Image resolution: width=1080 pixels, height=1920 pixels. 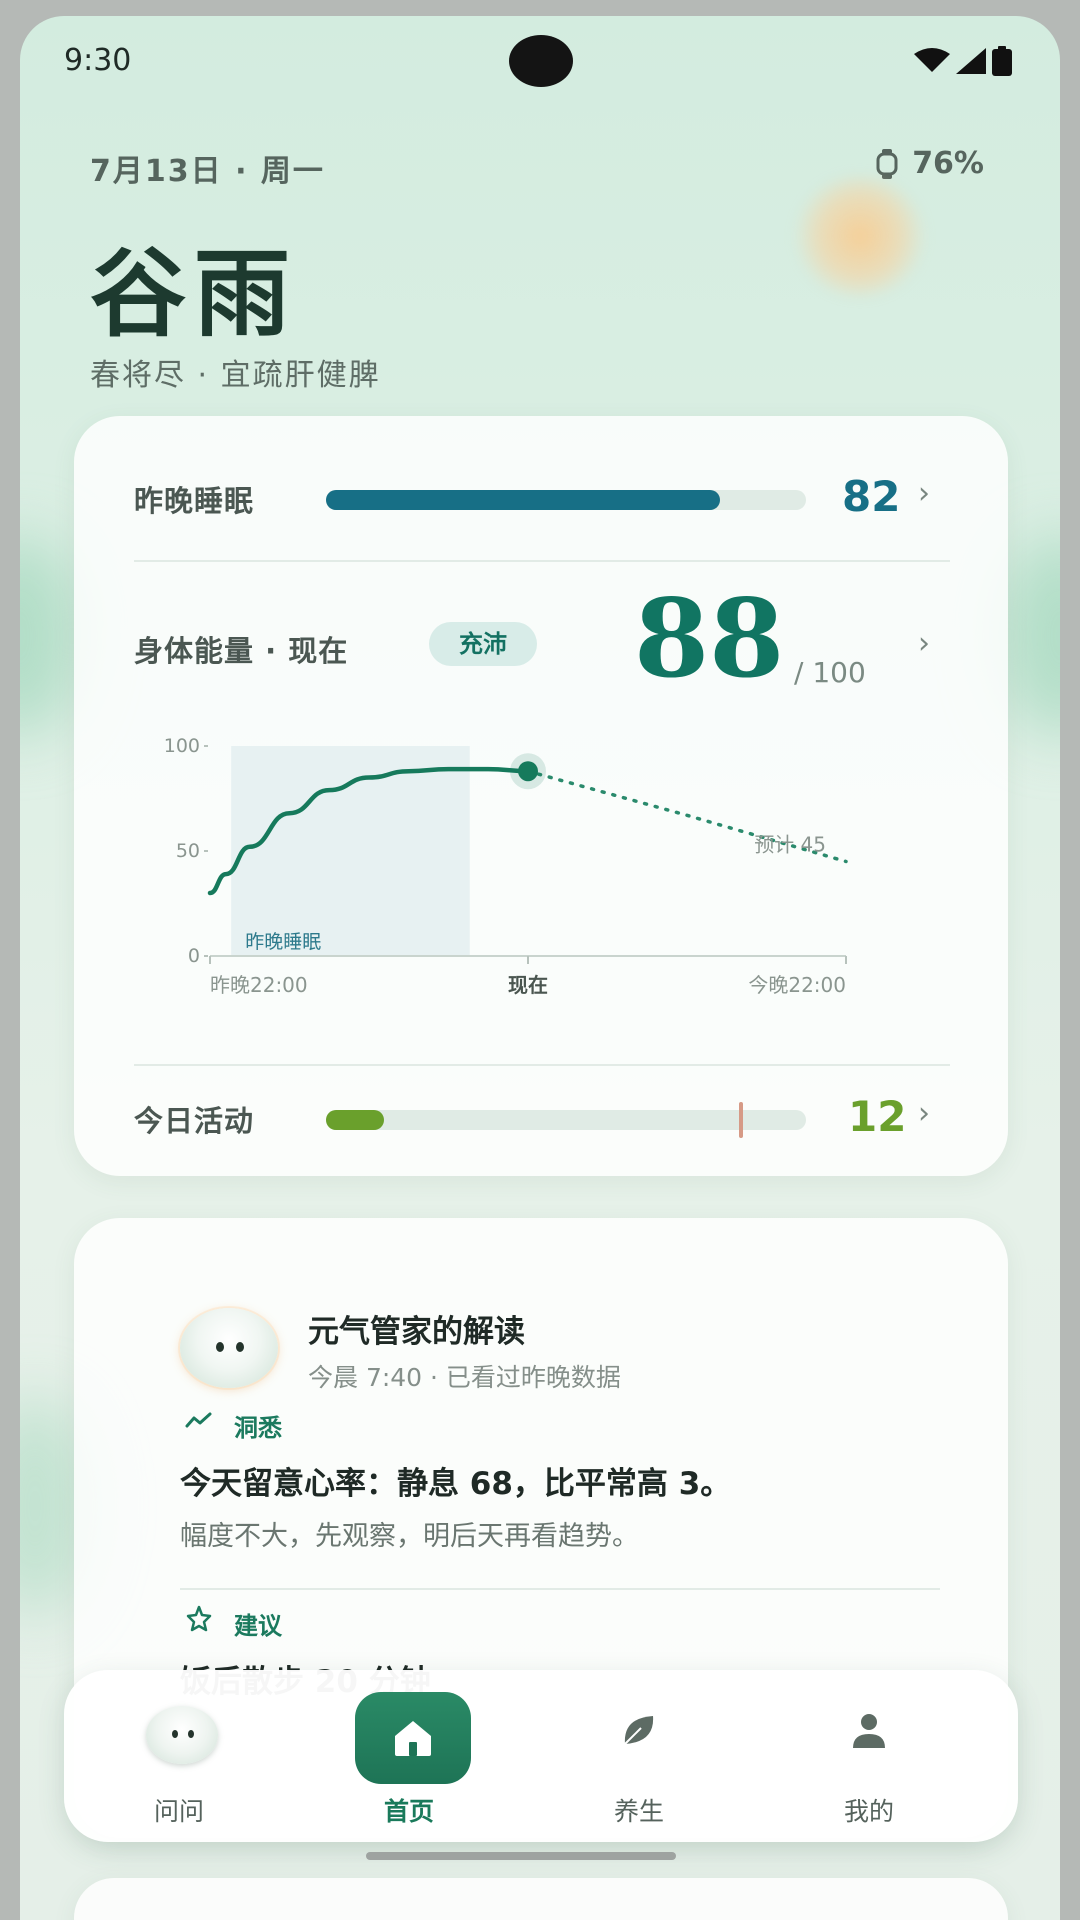 What do you see at coordinates (869, 1731) in the screenshot?
I see `person-icon` at bounding box center [869, 1731].